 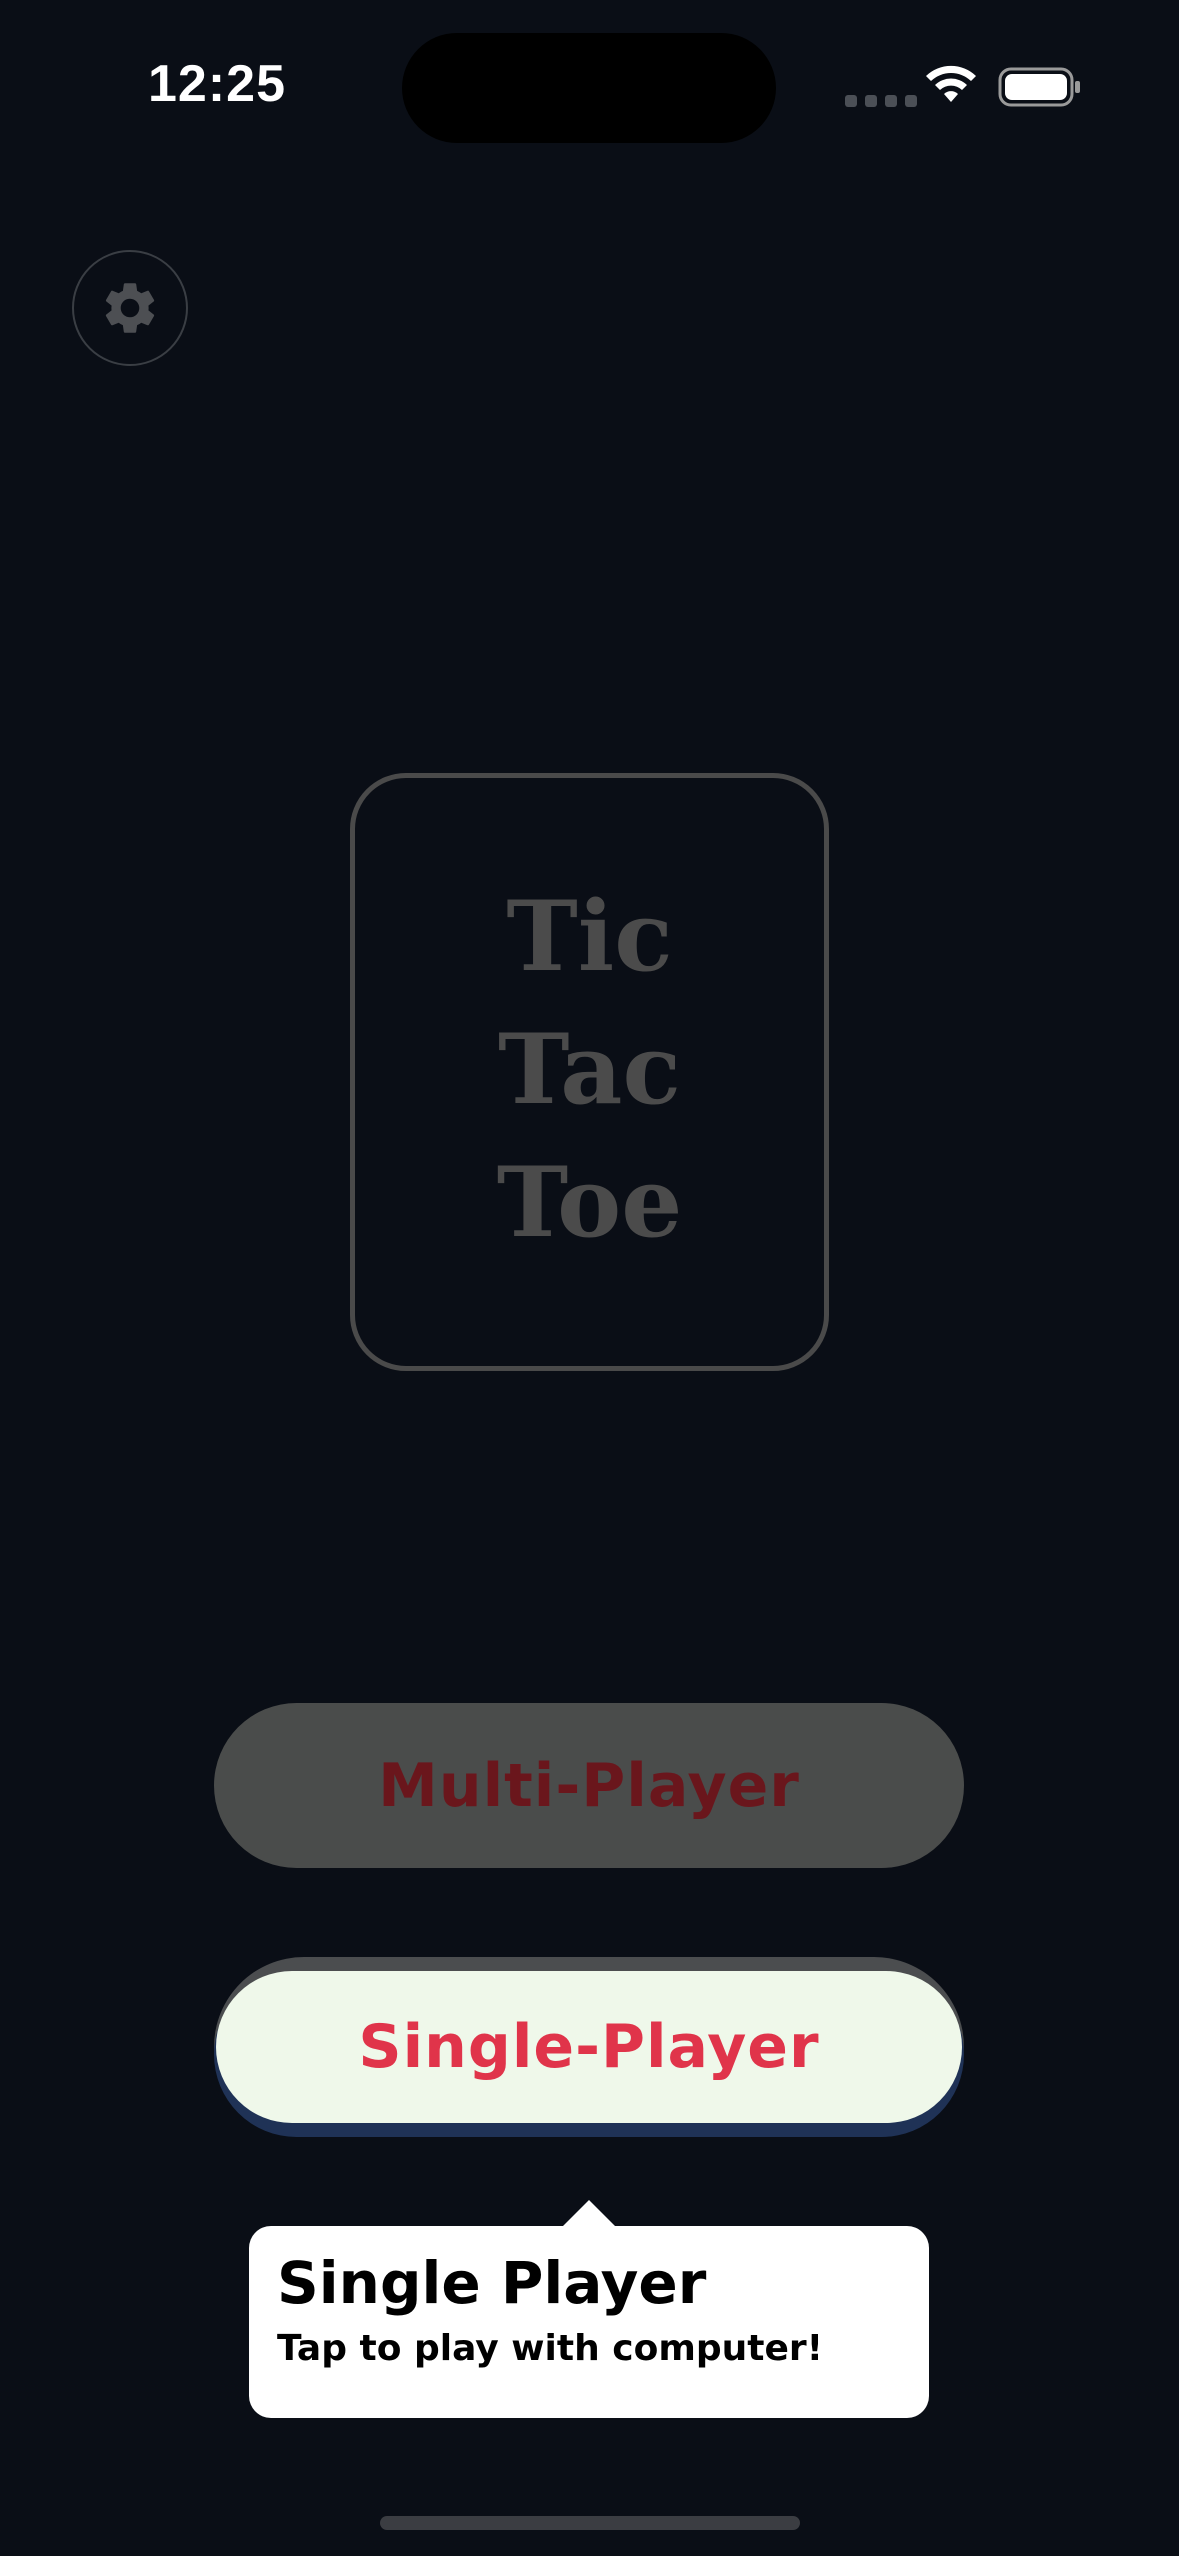 What do you see at coordinates (590, 2523) in the screenshot?
I see `home-indicator` at bounding box center [590, 2523].